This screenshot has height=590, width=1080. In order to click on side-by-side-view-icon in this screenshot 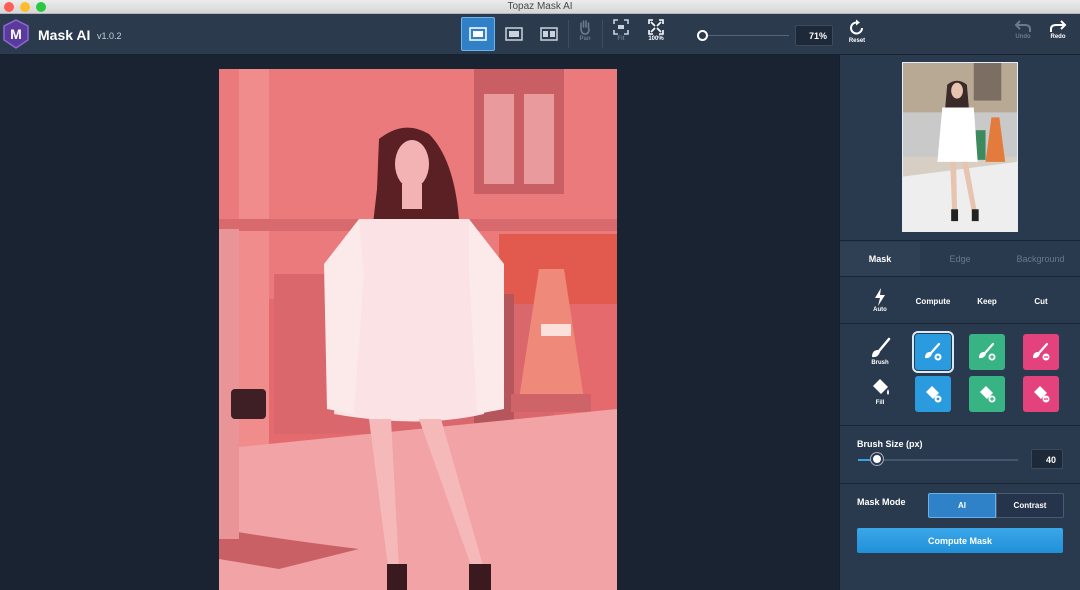, I will do `click(549, 34)`.